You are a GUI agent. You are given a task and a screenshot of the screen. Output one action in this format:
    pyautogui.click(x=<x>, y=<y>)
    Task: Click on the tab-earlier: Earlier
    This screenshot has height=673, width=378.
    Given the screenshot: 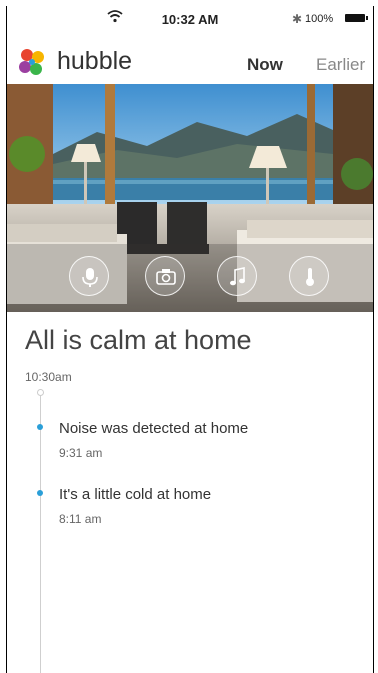 What is the action you would take?
    pyautogui.click(x=340, y=65)
    